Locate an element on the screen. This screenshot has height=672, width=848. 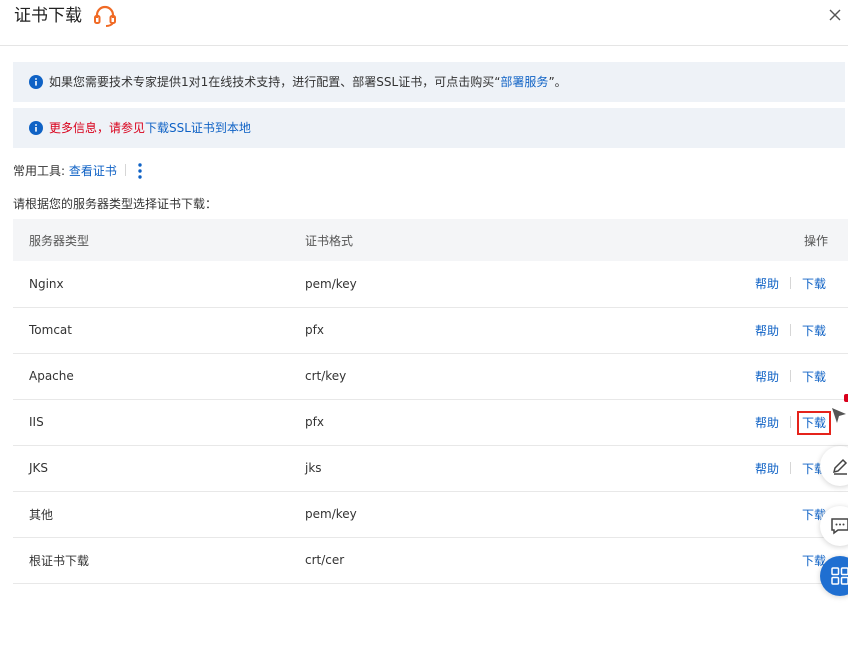
table-row: Apache crt/key 帮助 下载 is located at coordinates (430, 376).